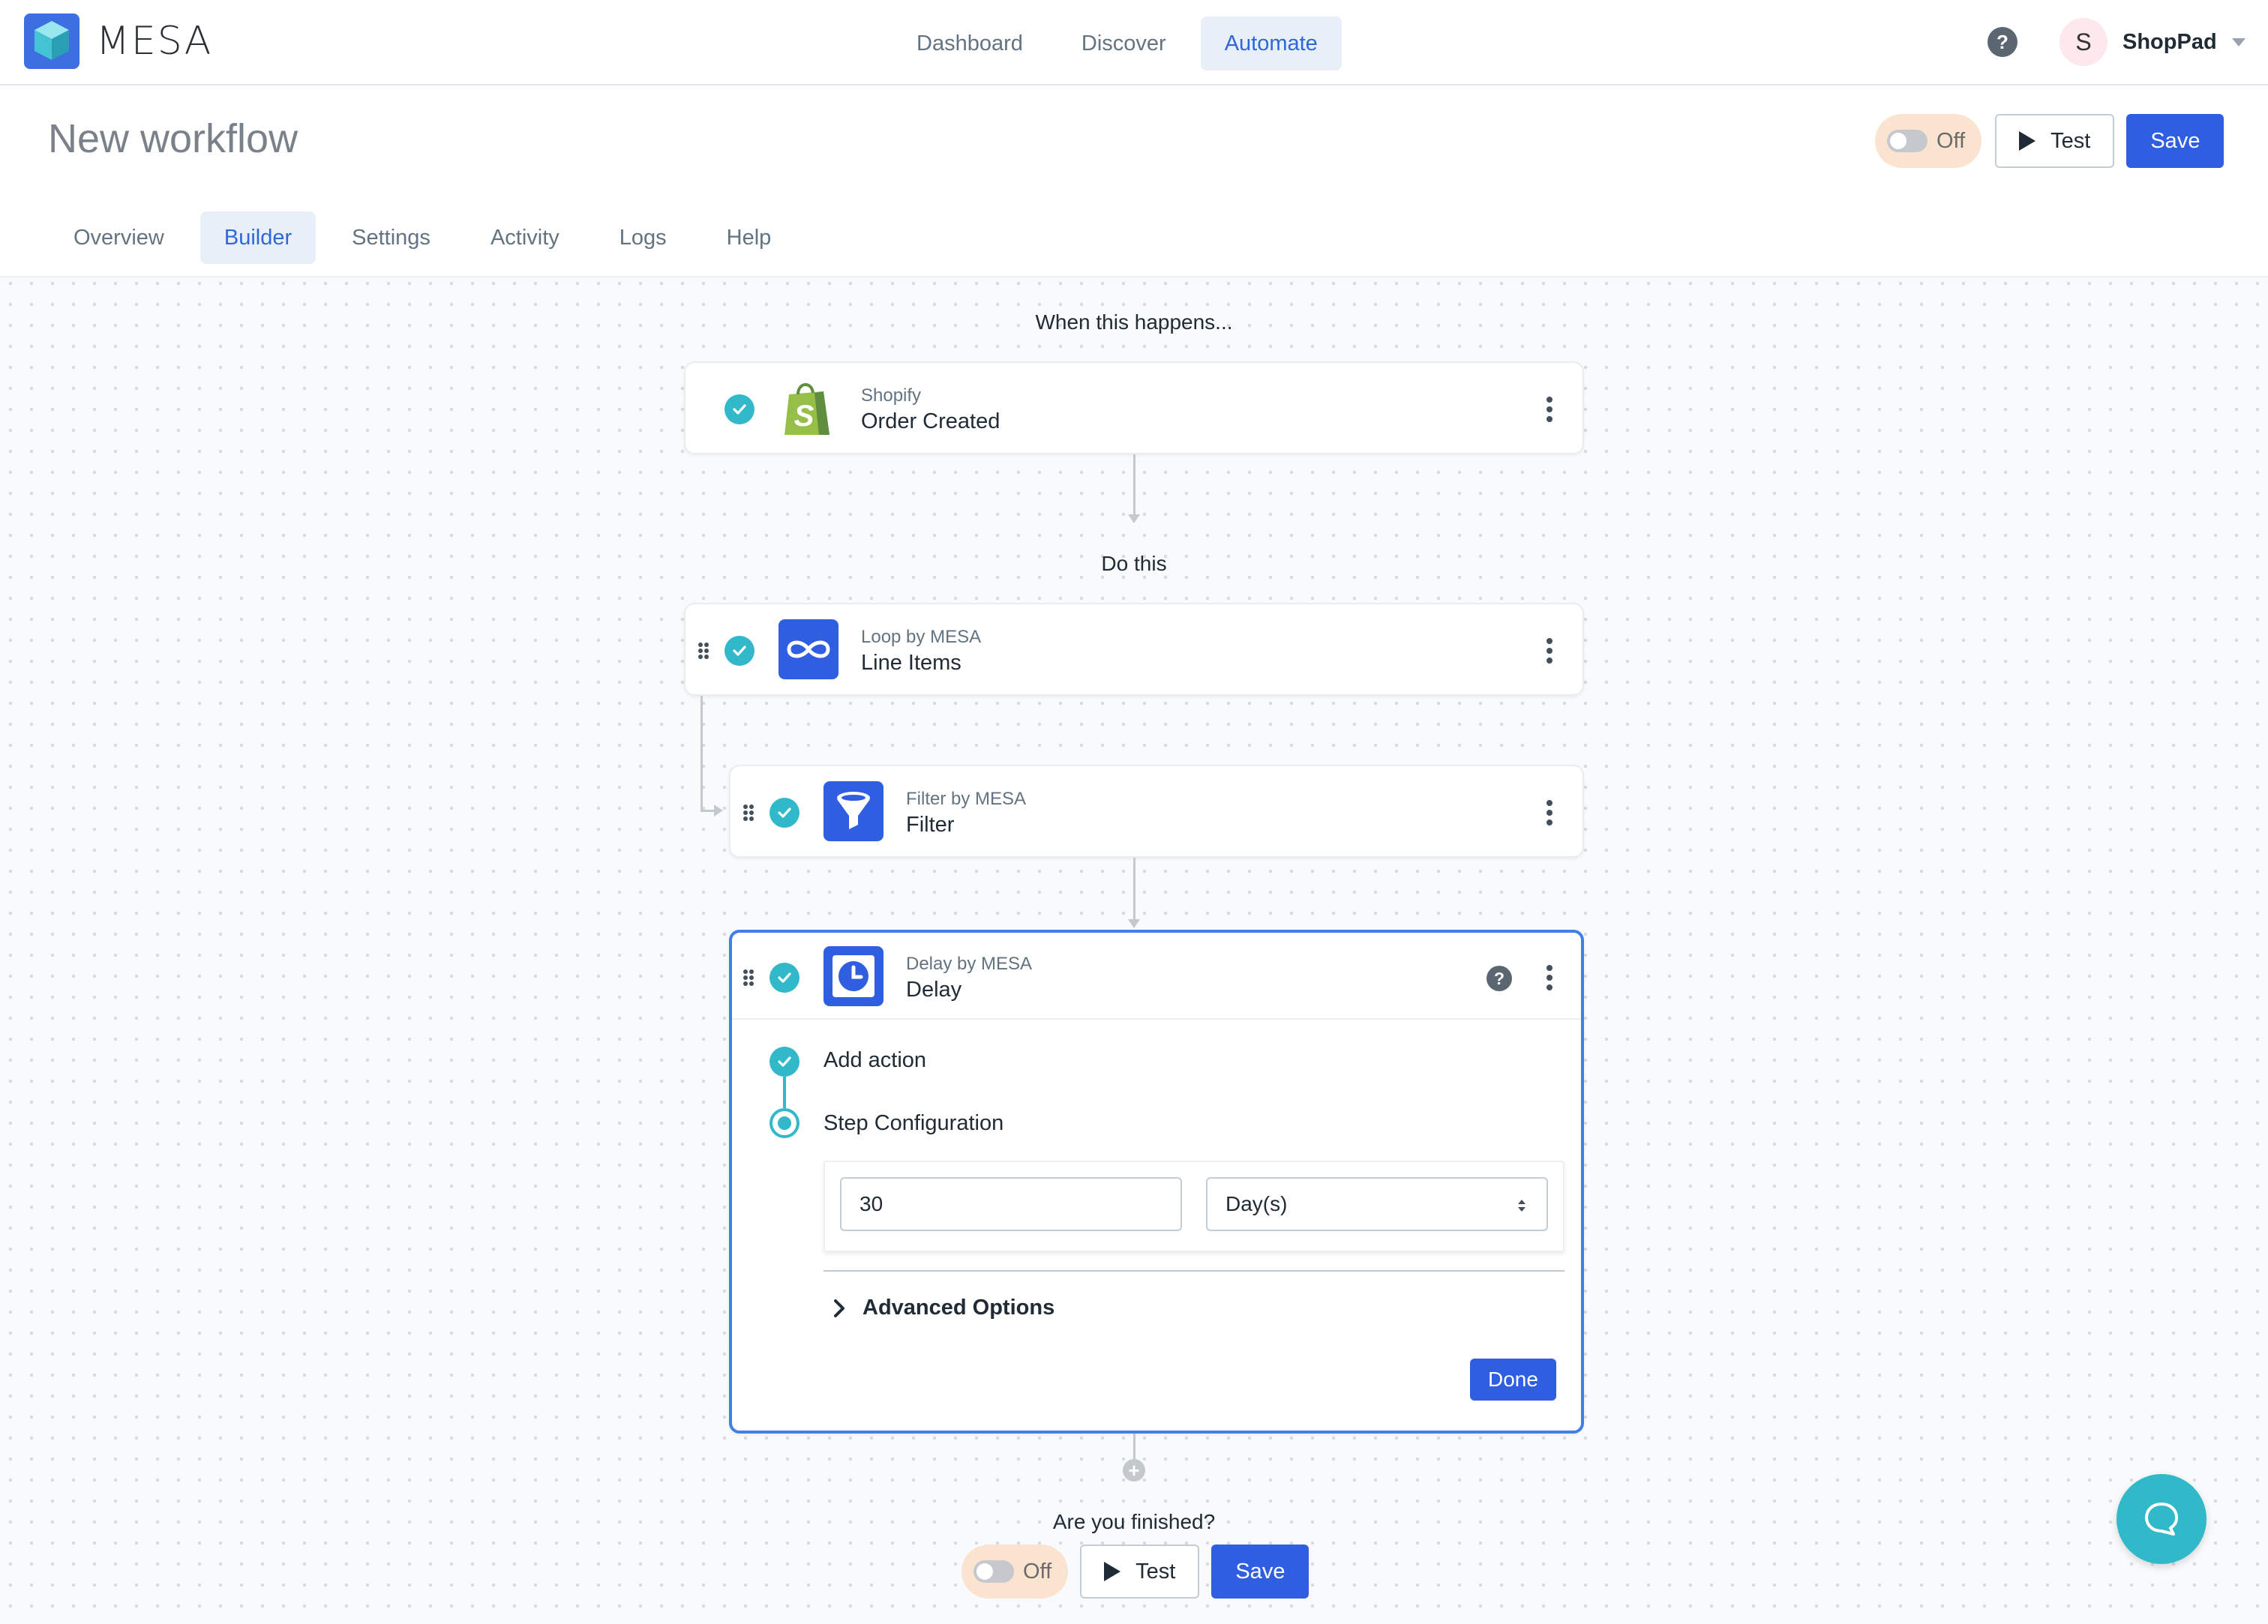 Image resolution: width=2268 pixels, height=1624 pixels. Describe the element at coordinates (1134, 407) in the screenshot. I see `trigger-card: S Shopify Order Created` at that location.